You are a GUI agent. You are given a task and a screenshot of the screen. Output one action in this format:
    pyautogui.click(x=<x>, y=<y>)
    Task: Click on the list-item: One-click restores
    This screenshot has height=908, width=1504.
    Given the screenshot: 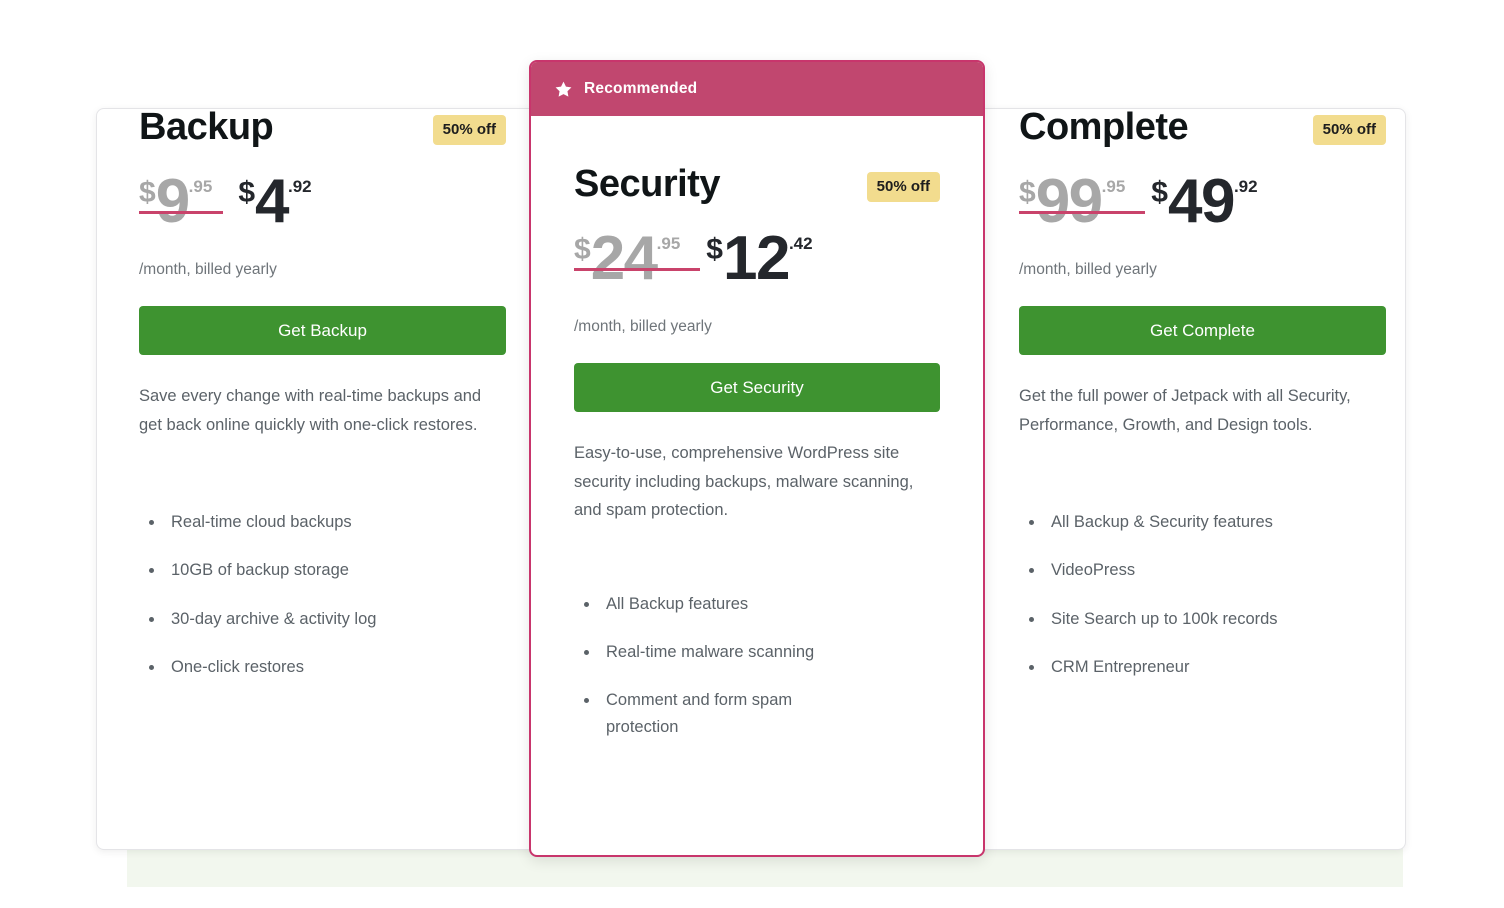 What is the action you would take?
    pyautogui.click(x=322, y=667)
    